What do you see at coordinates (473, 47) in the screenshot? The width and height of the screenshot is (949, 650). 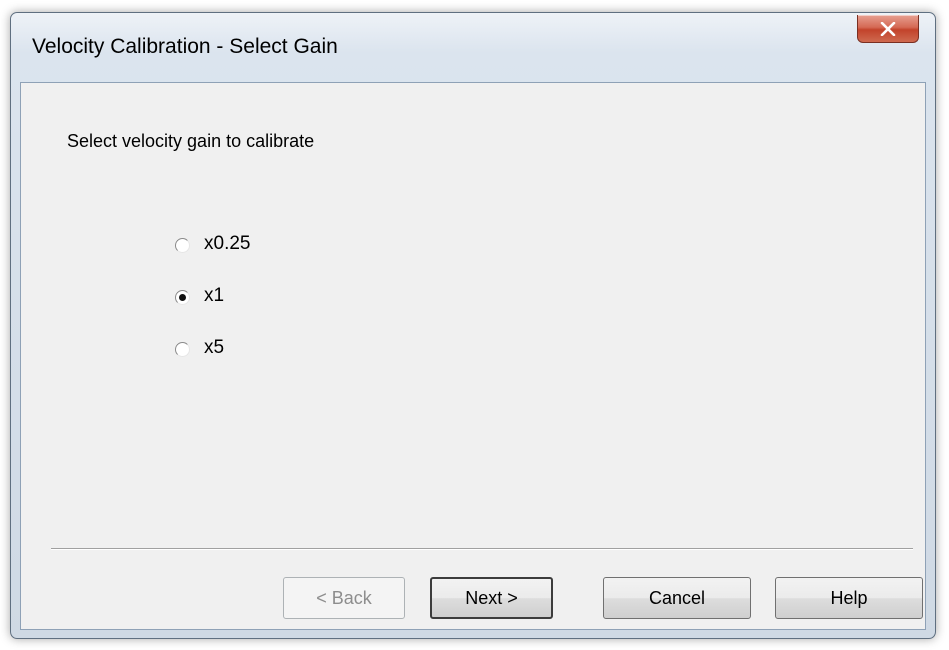 I see `title-bar: Velocity Calibration - Select Gain` at bounding box center [473, 47].